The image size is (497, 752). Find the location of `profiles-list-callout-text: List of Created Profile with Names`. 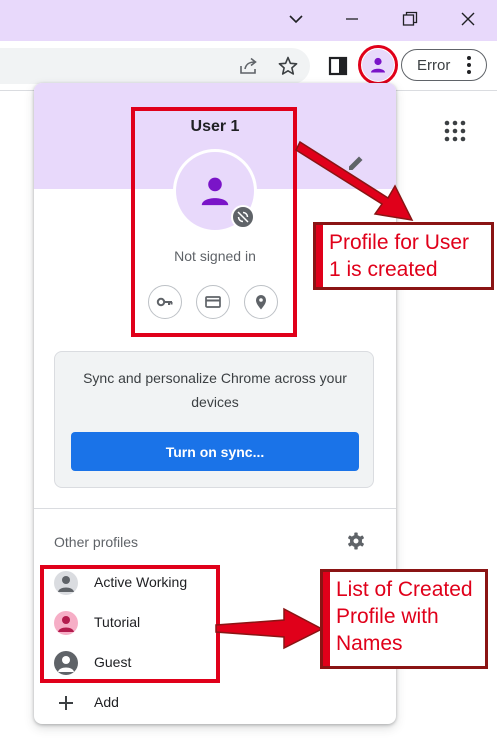

profiles-list-callout-text: List of Created Profile with Names is located at coordinates (407, 619).